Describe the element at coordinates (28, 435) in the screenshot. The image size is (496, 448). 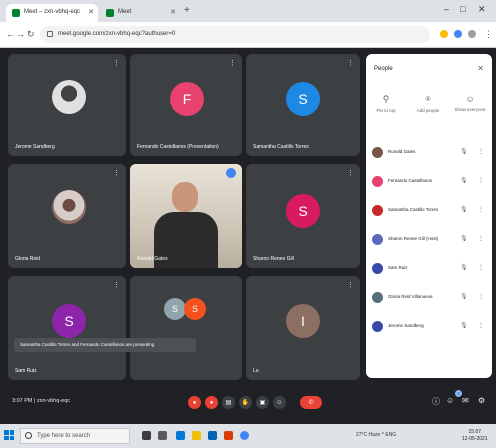
I see `search-icon` at that location.